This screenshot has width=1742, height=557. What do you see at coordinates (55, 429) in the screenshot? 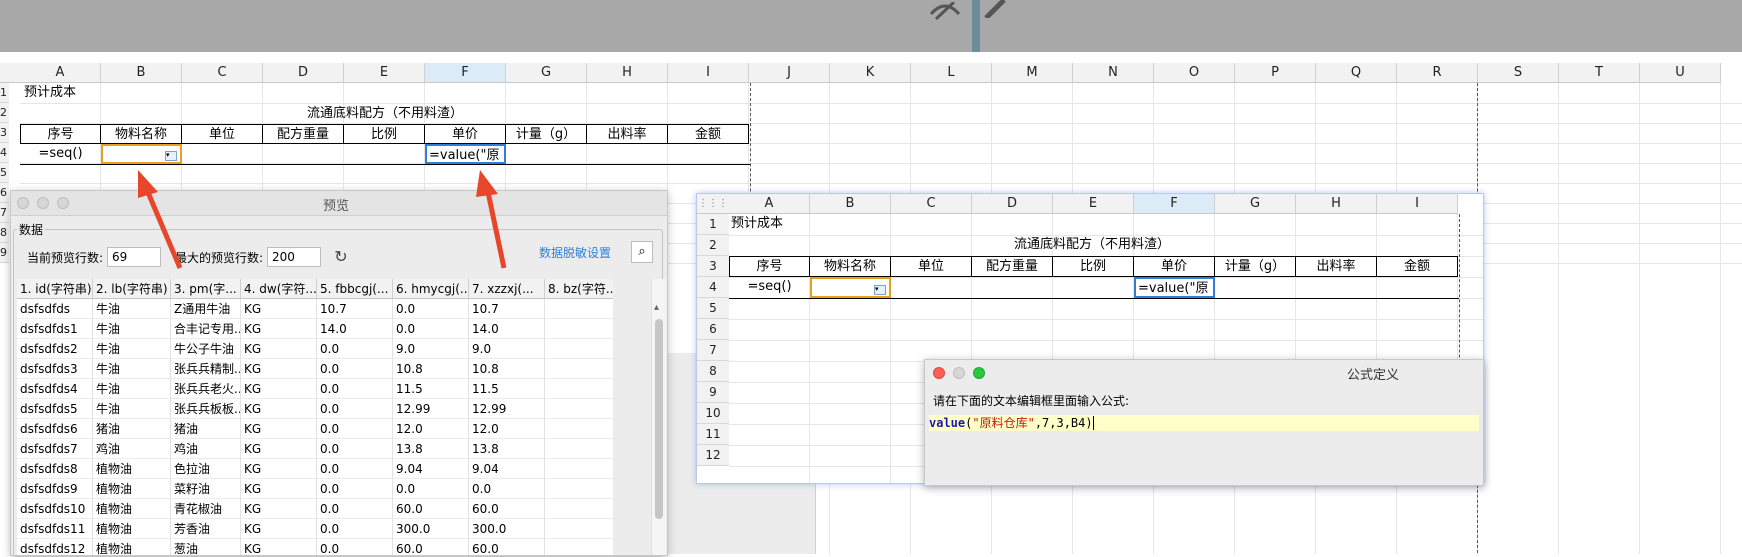
I see `table-cell: dsfsdfds6` at bounding box center [55, 429].